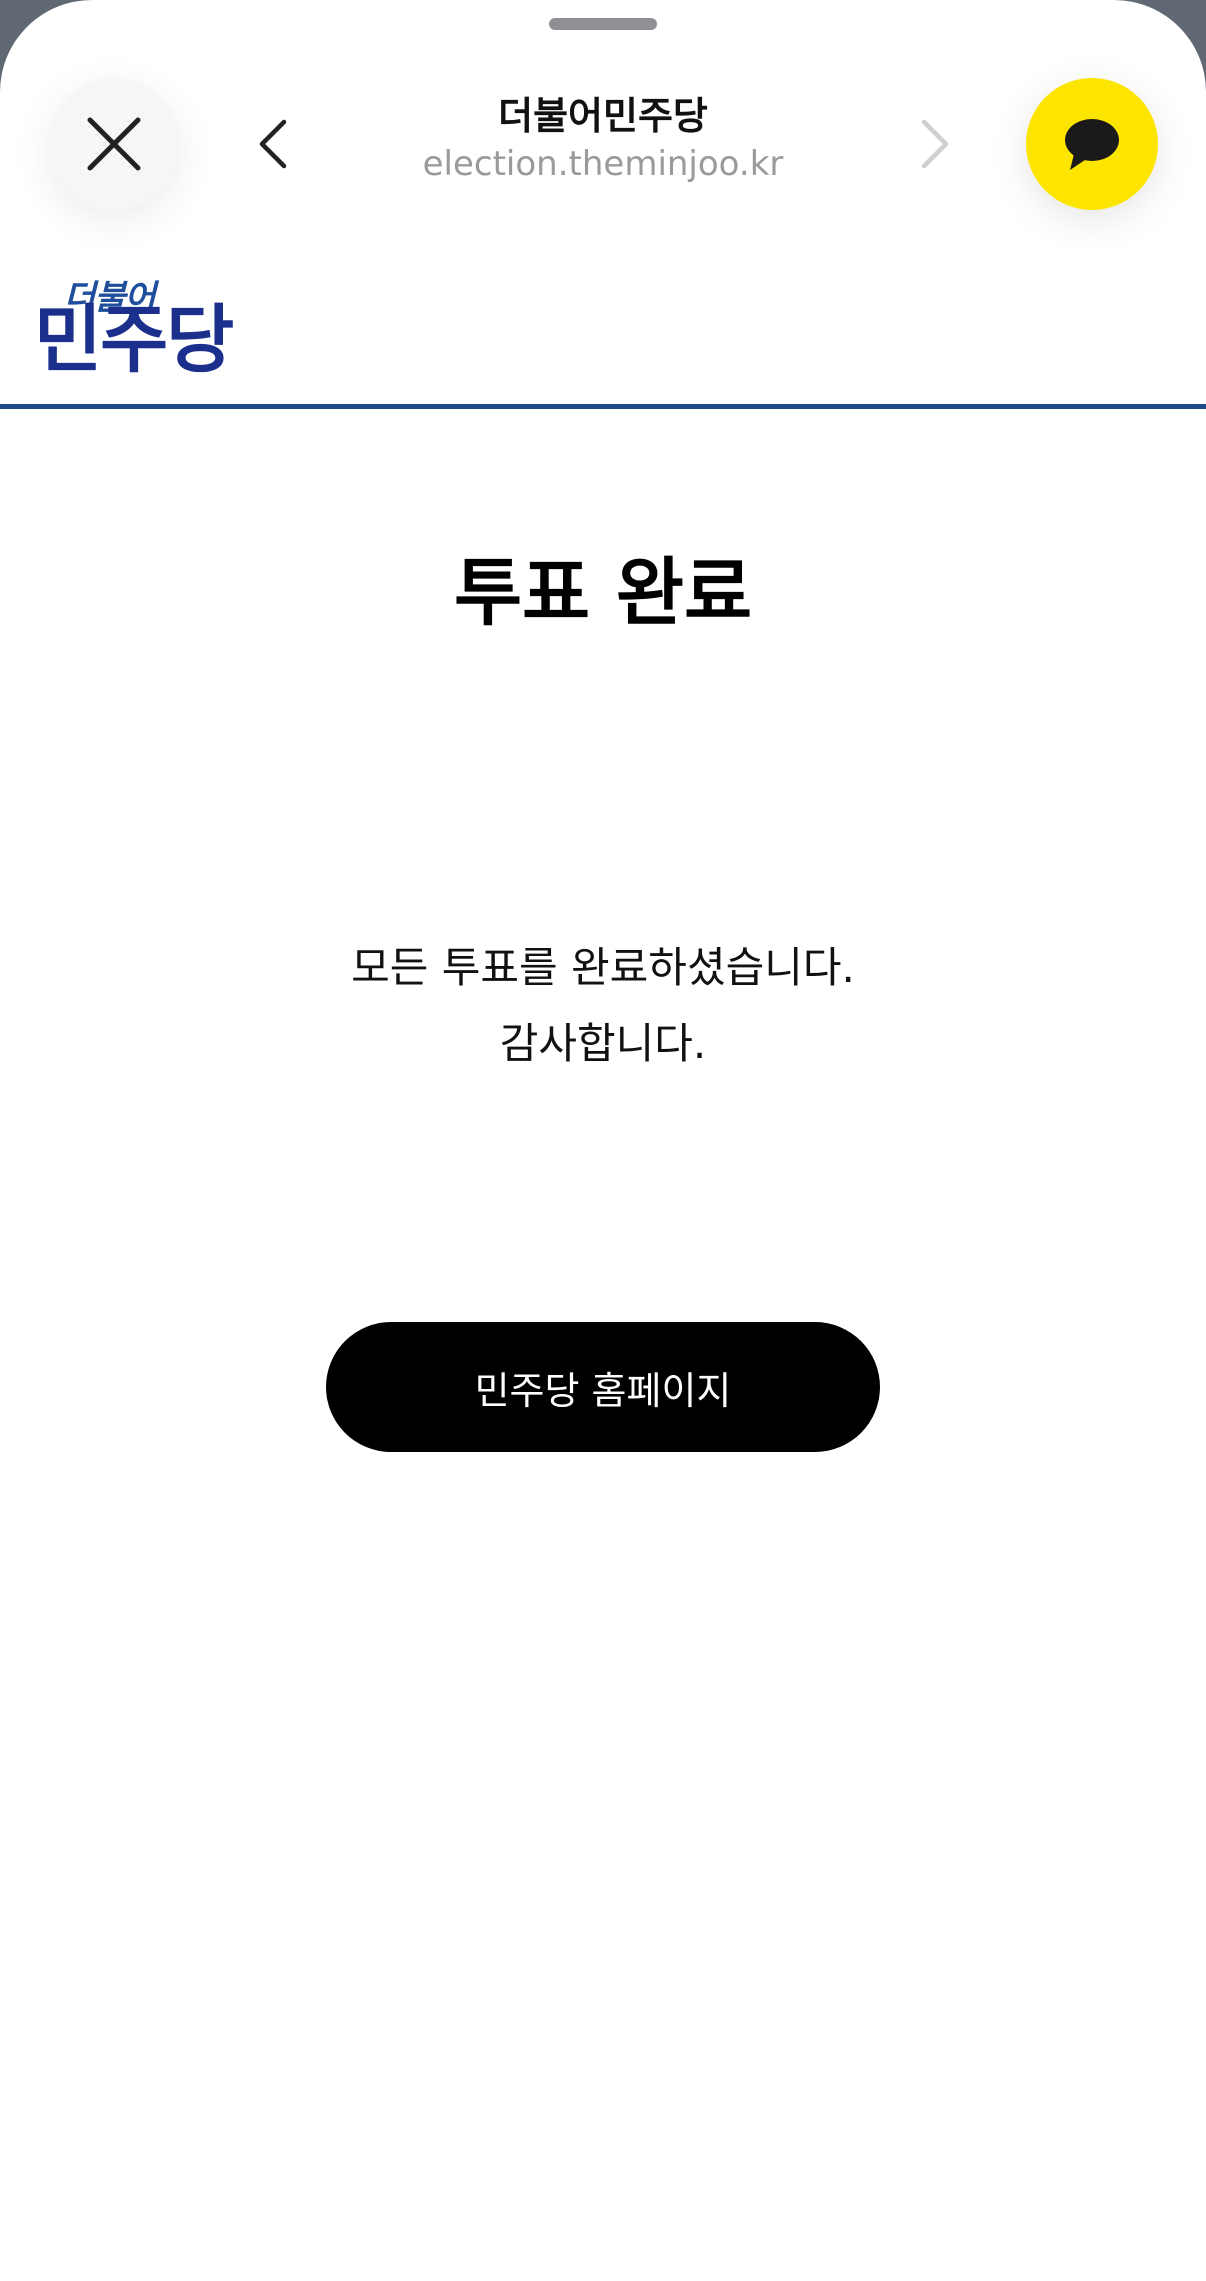 This screenshot has height=2281, width=1206. Describe the element at coordinates (134, 340) in the screenshot. I see `logo-main-text: 민주당` at that location.